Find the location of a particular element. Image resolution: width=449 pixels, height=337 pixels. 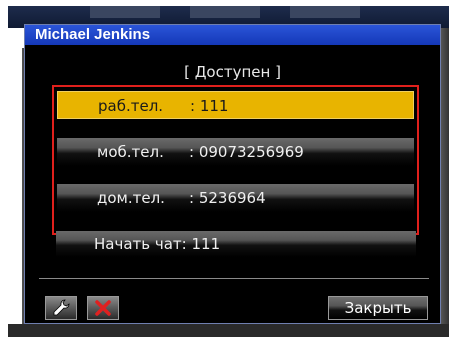

phone-row-work: раб.тел. : 111 is located at coordinates (235, 105).